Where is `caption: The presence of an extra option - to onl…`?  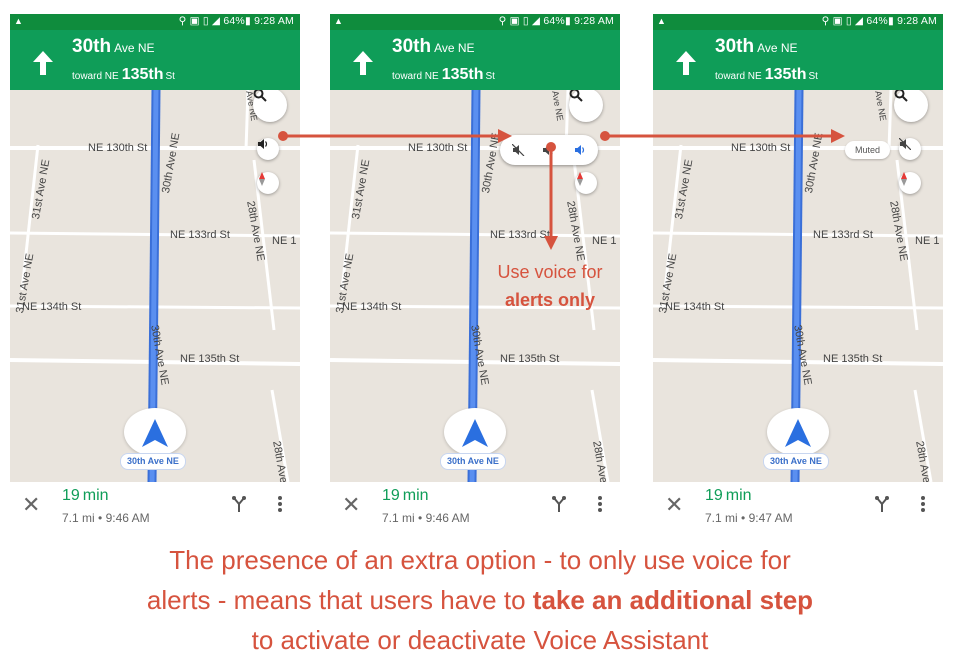
caption: The presence of an extra option - to onl… is located at coordinates (480, 600).